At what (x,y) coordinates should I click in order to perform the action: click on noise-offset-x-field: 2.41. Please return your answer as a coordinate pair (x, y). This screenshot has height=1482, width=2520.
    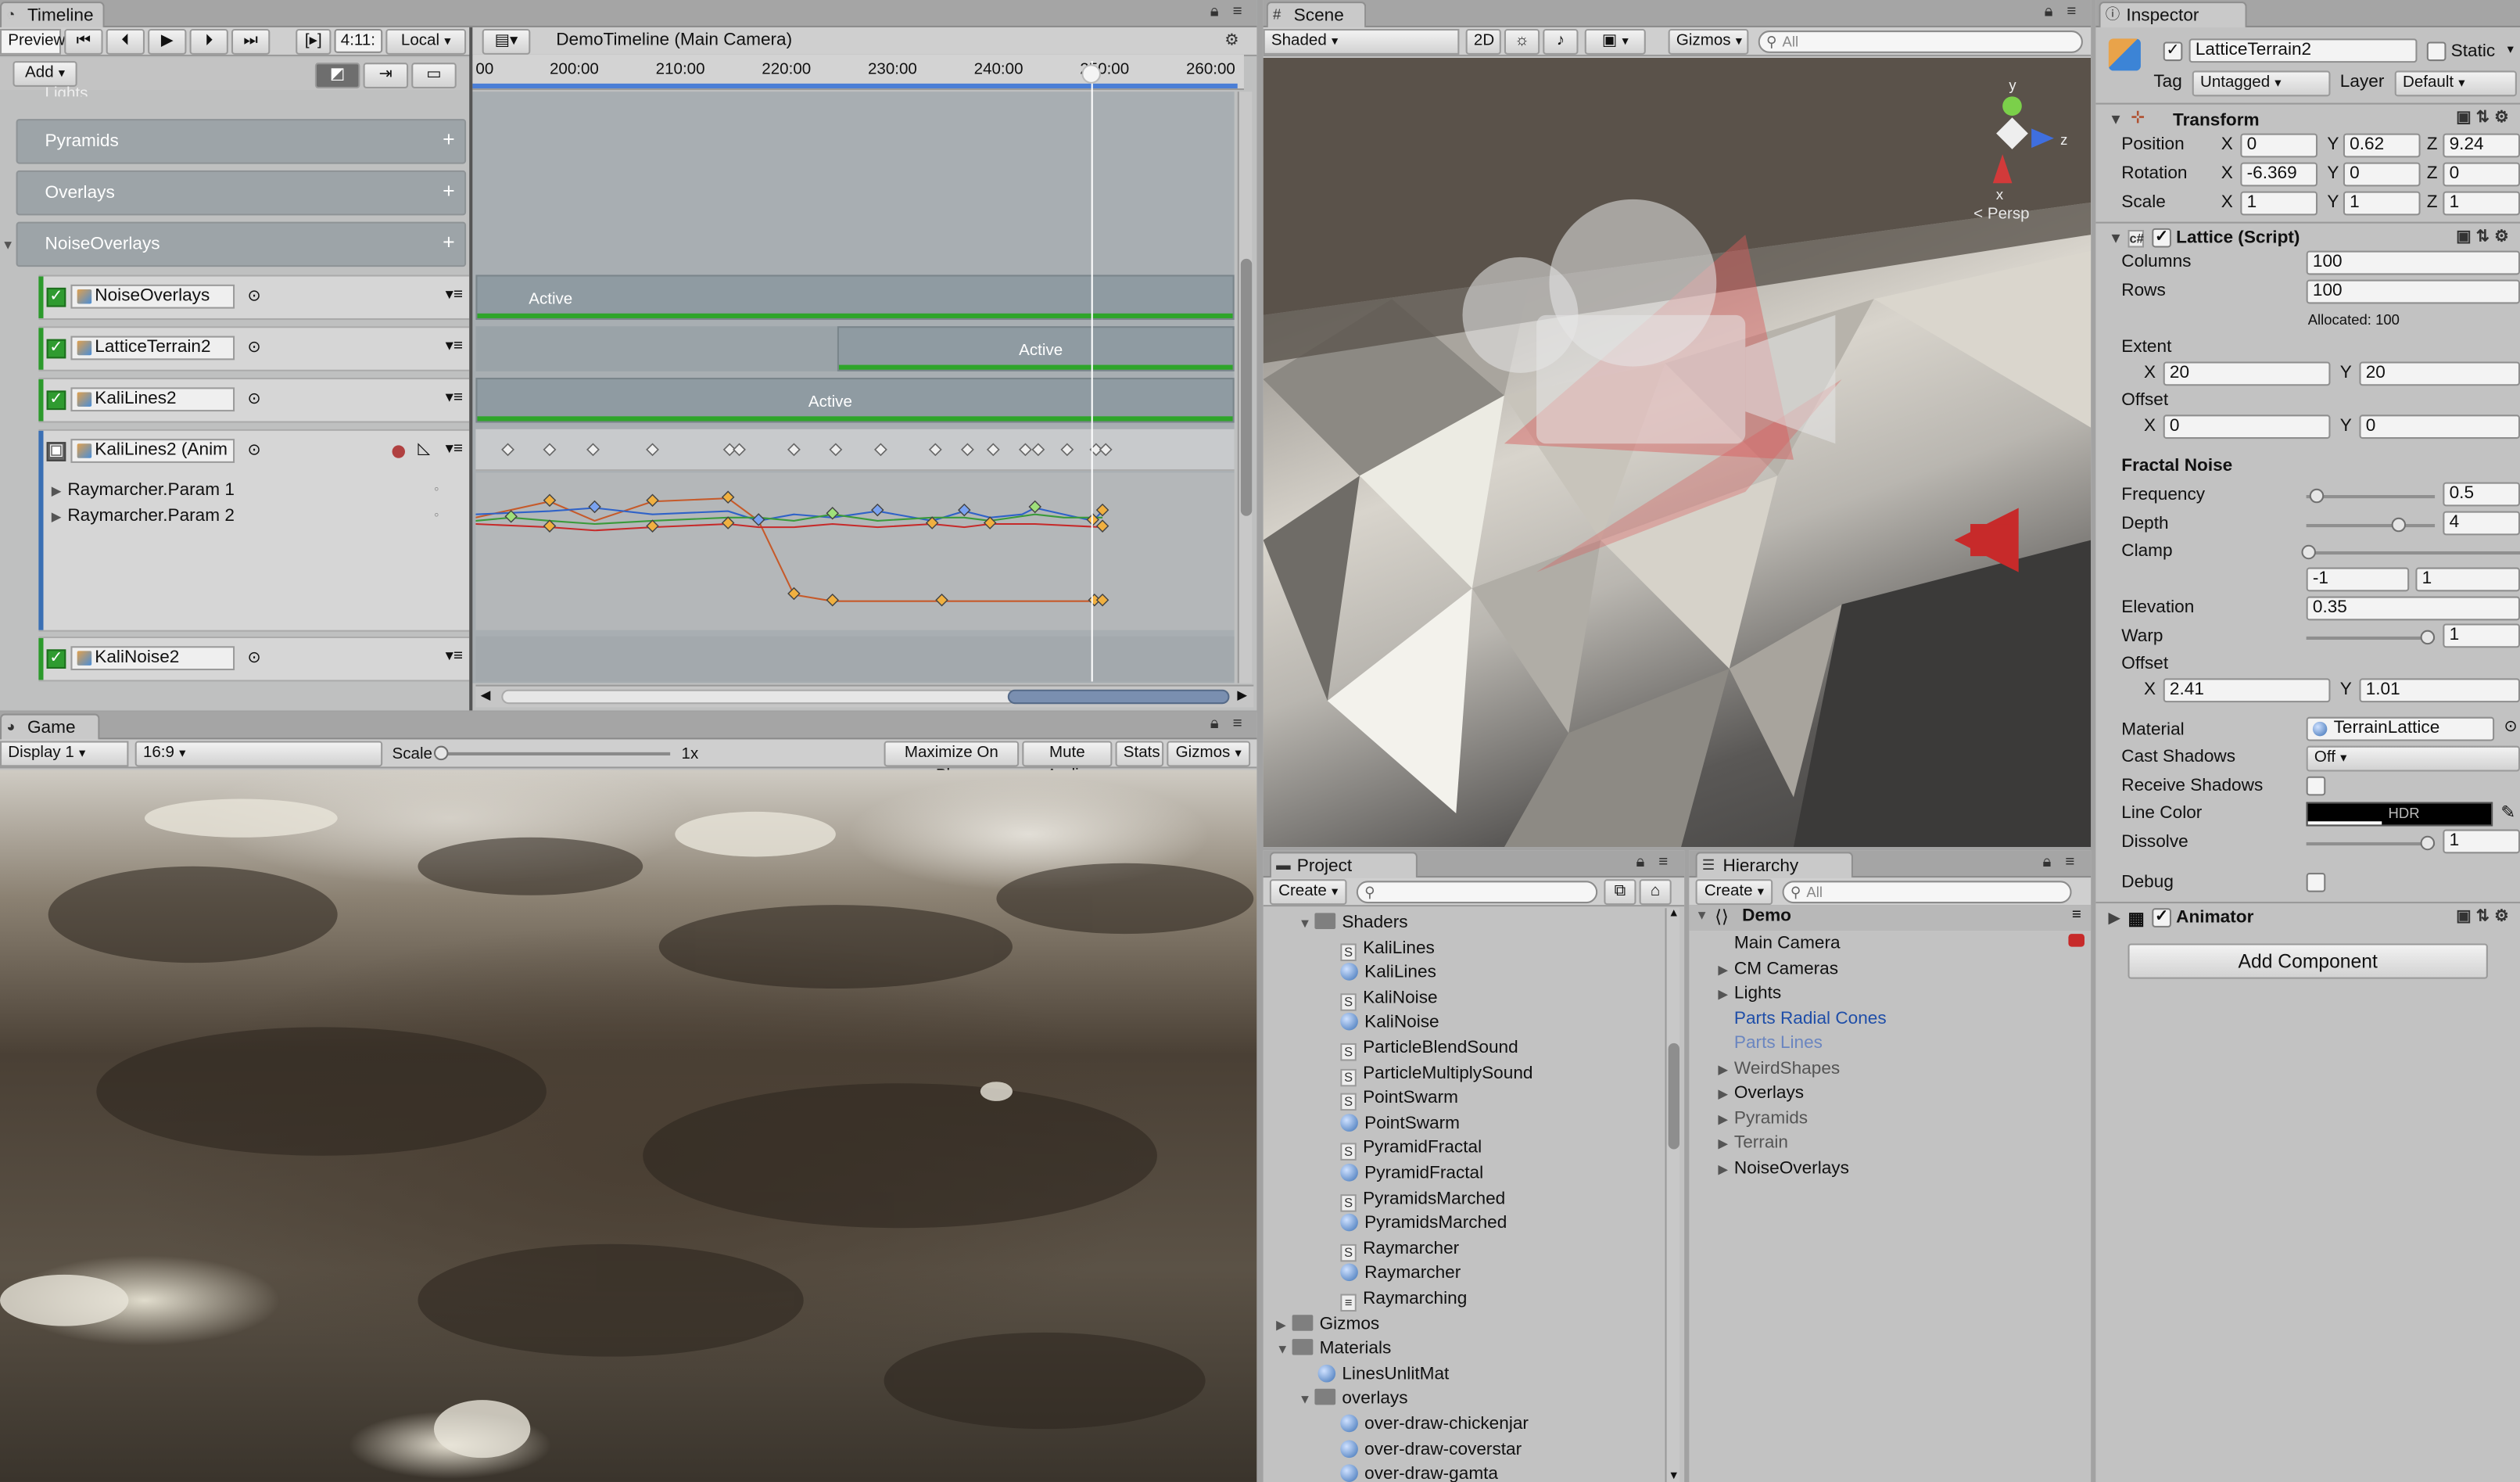
    Looking at the image, I should click on (2247, 690).